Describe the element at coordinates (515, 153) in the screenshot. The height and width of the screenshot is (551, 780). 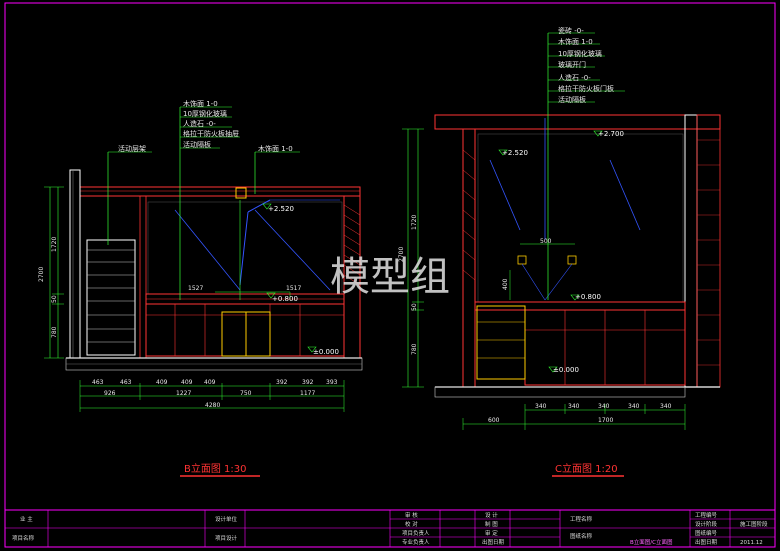
I see `right-level-2520: +2.520` at that location.